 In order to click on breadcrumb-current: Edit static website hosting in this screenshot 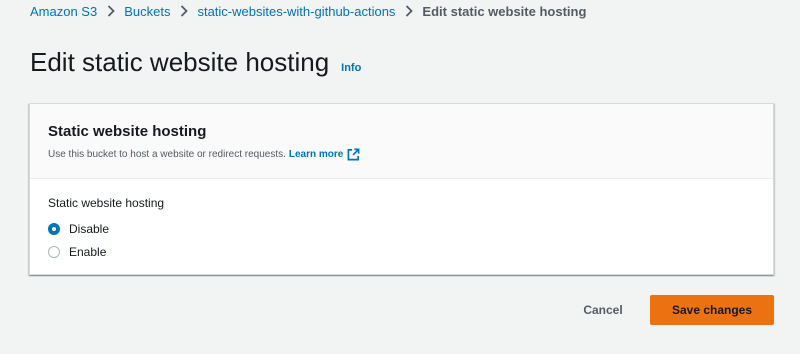, I will do `click(504, 11)`.